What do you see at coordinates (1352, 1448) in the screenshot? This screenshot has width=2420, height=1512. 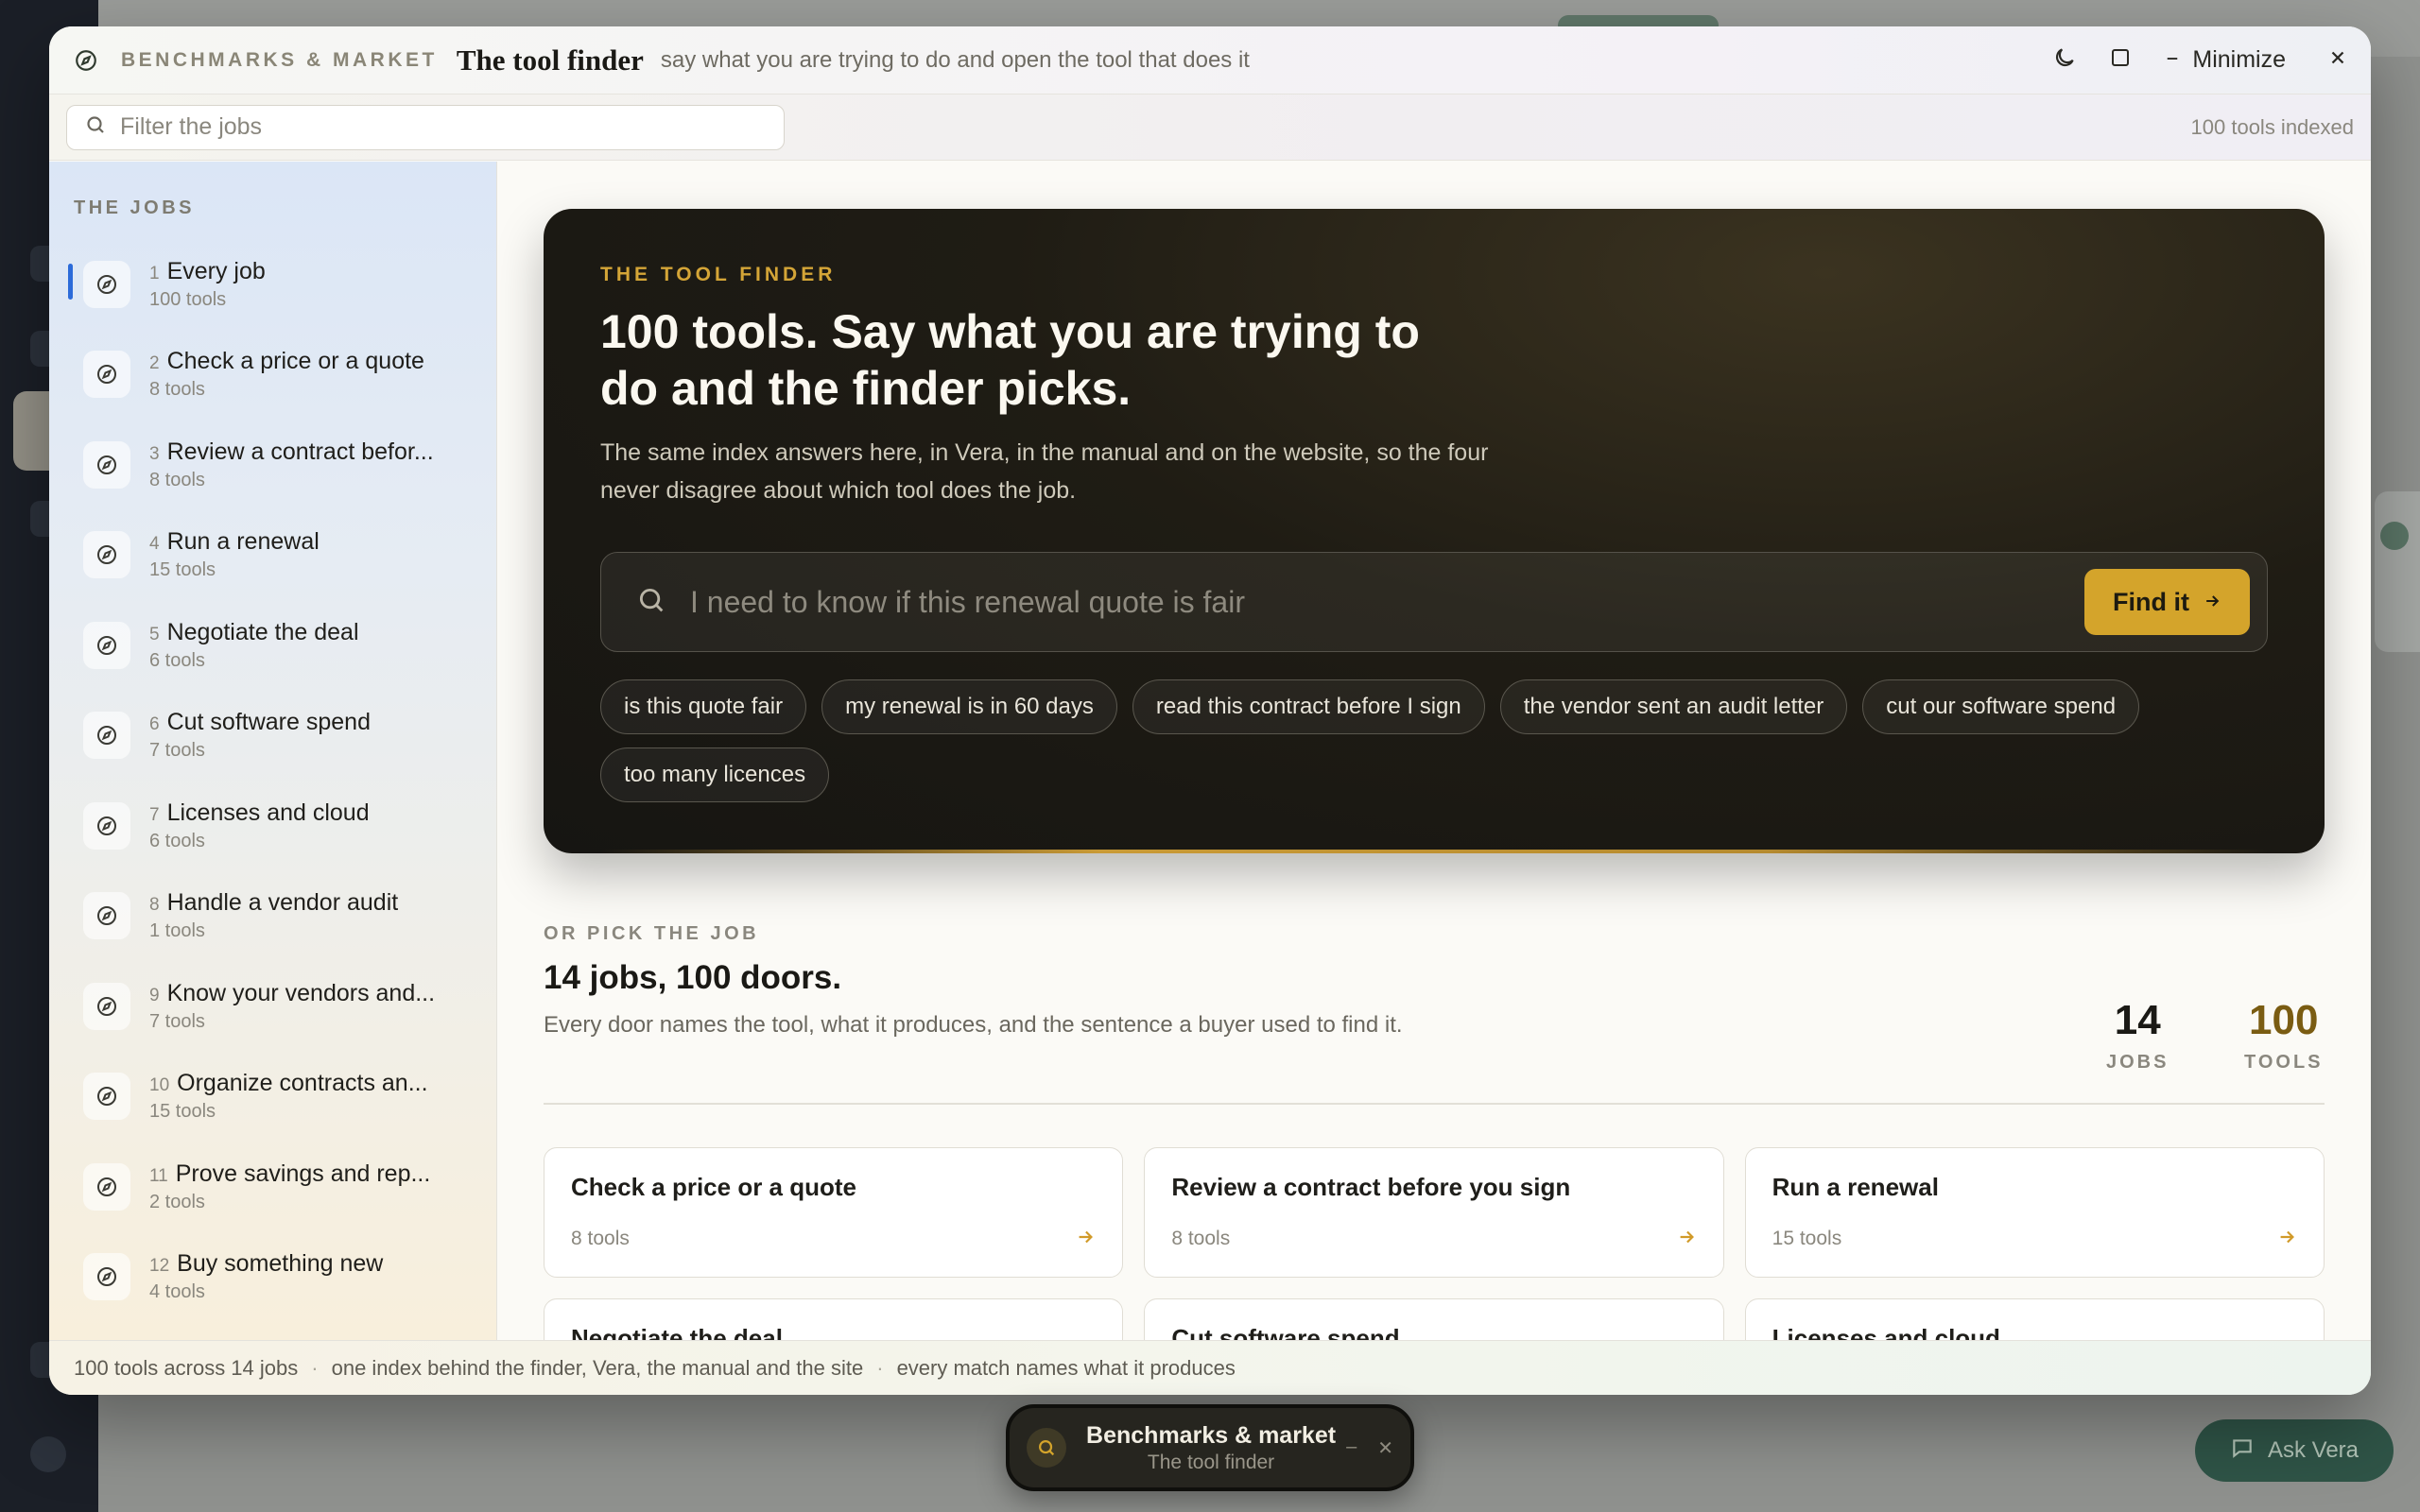 I see `minimize-icon: –` at bounding box center [1352, 1448].